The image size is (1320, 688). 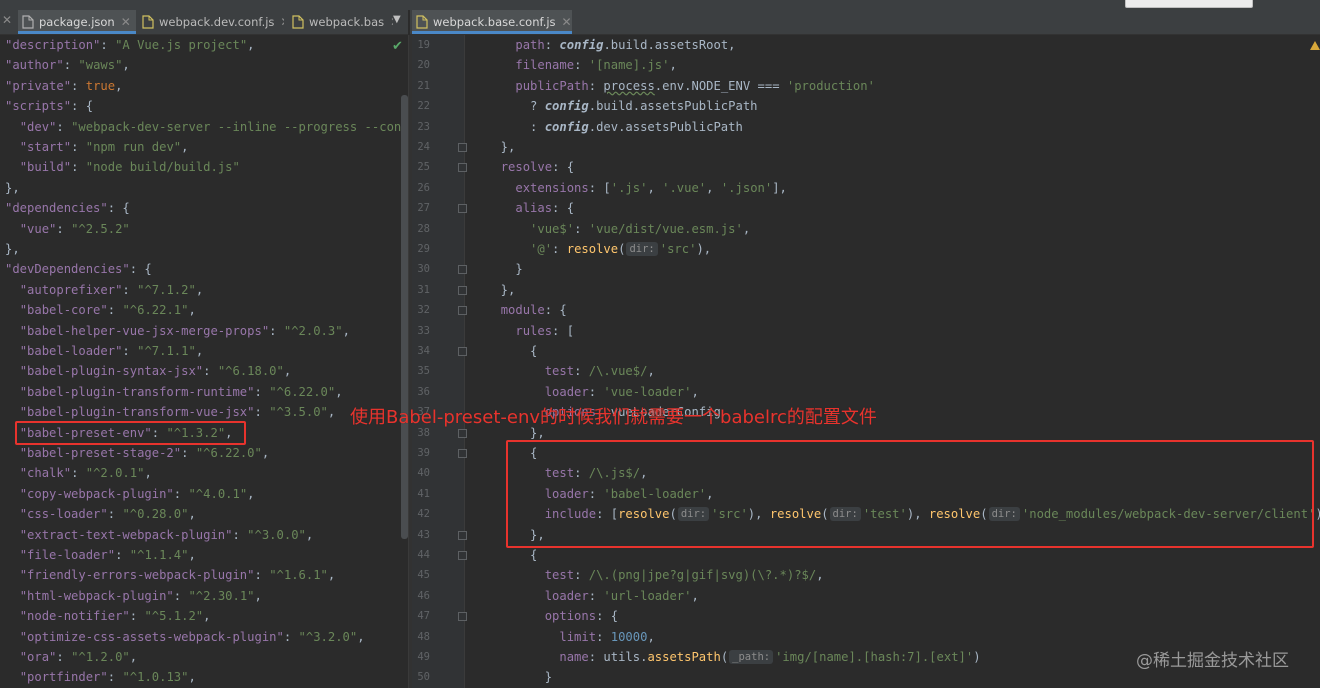 What do you see at coordinates (865, 22) in the screenshot?
I see `tab-bar-right: webpack.base.conf.js ✕` at bounding box center [865, 22].